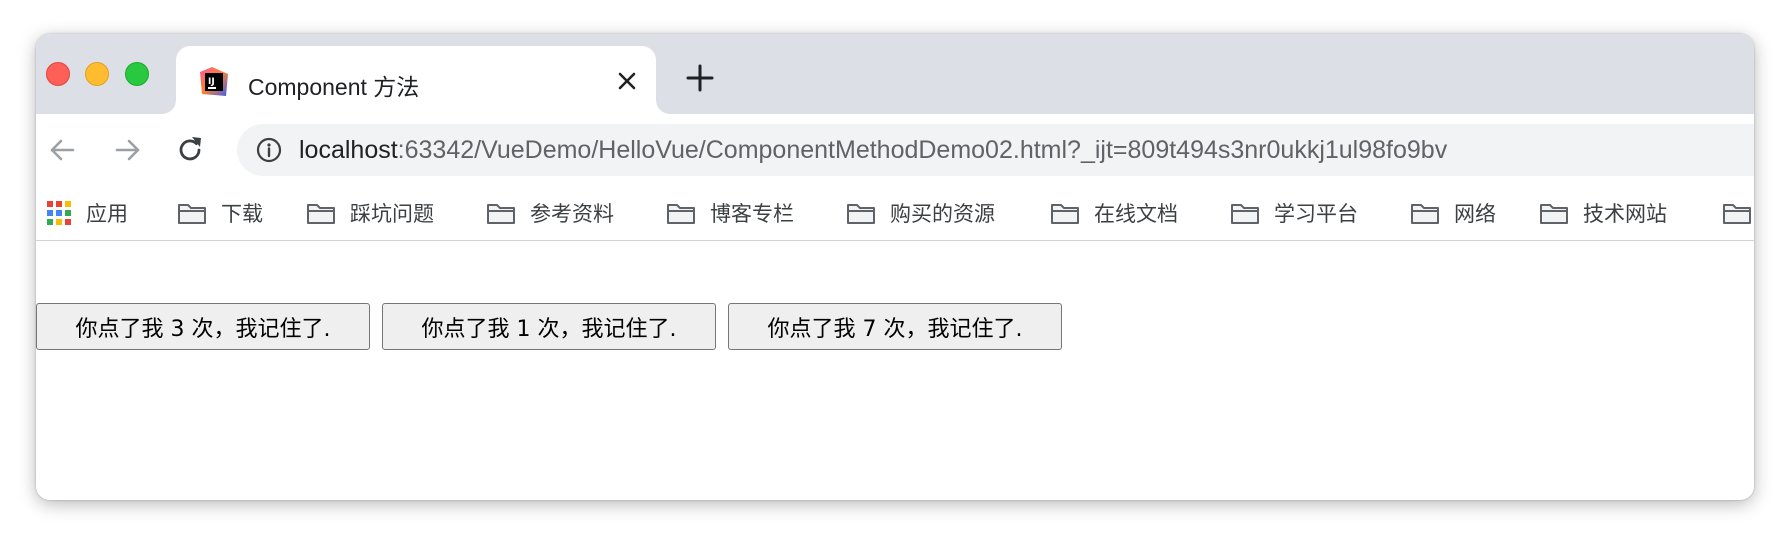 The image size is (1790, 536). What do you see at coordinates (58, 74) in the screenshot?
I see `close-window-button` at bounding box center [58, 74].